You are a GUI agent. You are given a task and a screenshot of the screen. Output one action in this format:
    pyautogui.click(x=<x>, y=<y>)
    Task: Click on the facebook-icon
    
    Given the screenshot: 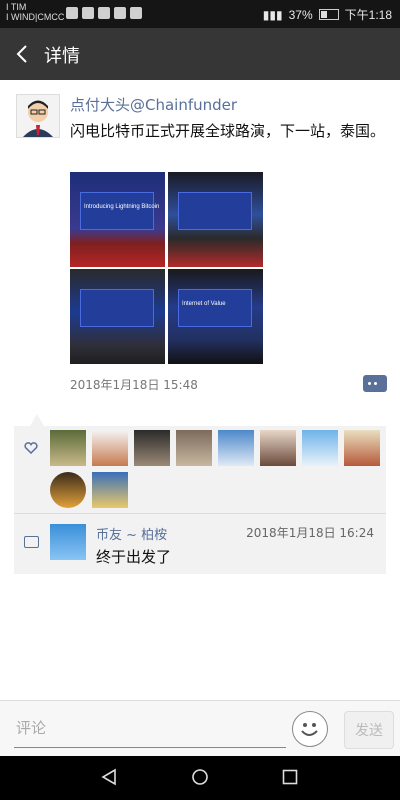 What is the action you would take?
    pyautogui.click(x=88, y=13)
    